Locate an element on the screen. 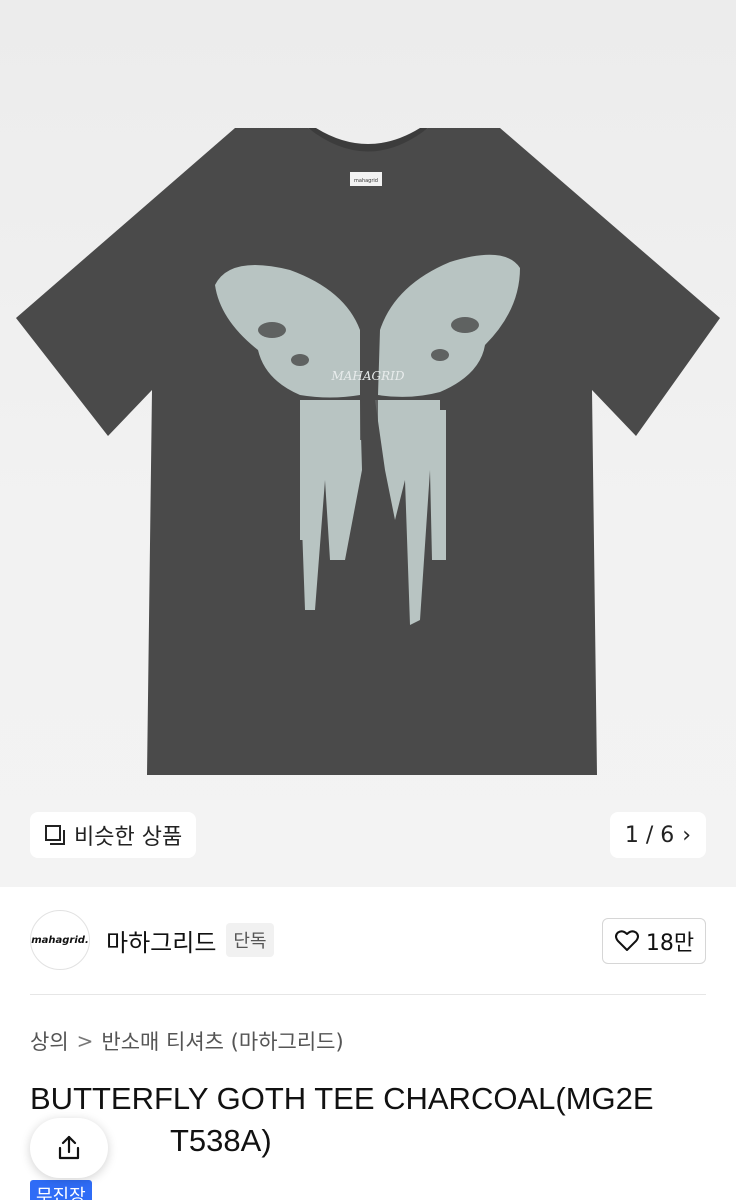  similar-products-label: 비슷한 상품 is located at coordinates (128, 837).